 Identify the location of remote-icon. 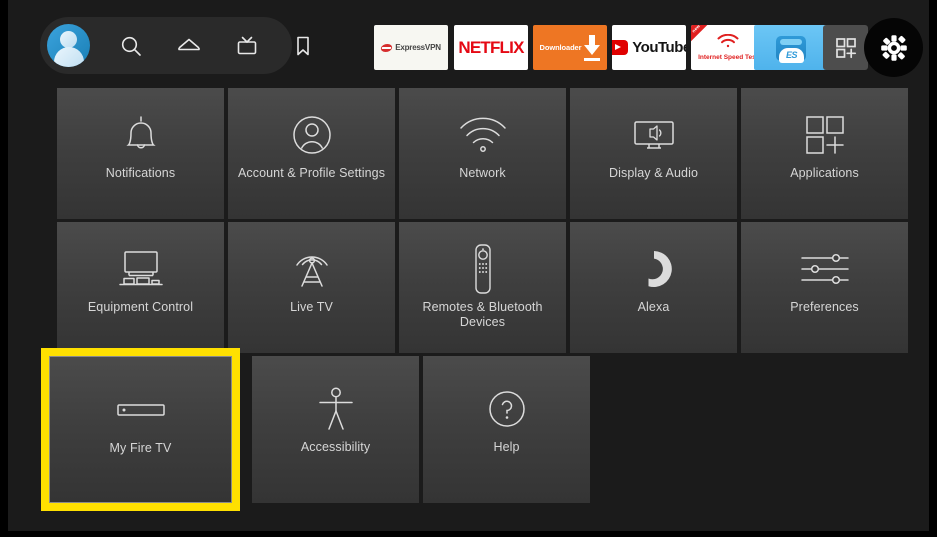
(483, 269).